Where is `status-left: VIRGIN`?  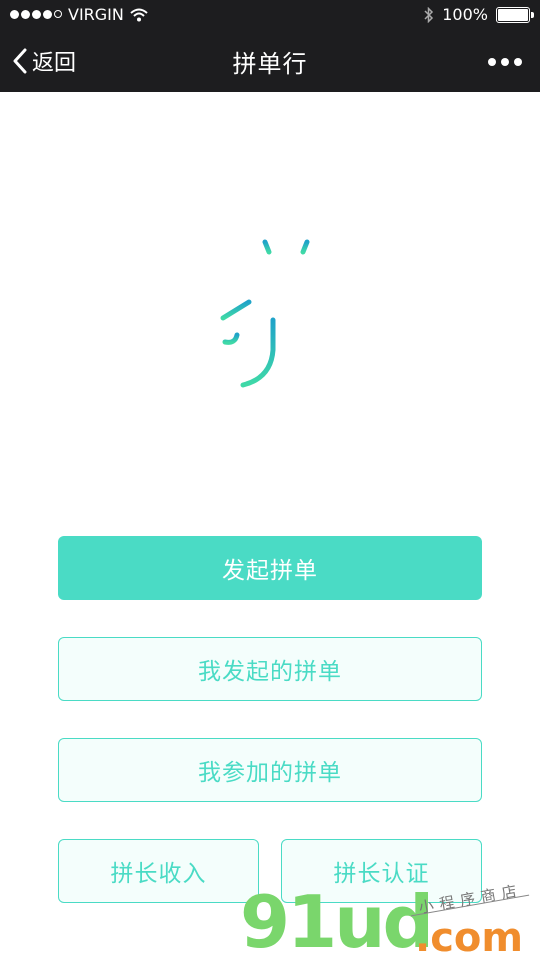 status-left: VIRGIN is located at coordinates (79, 14).